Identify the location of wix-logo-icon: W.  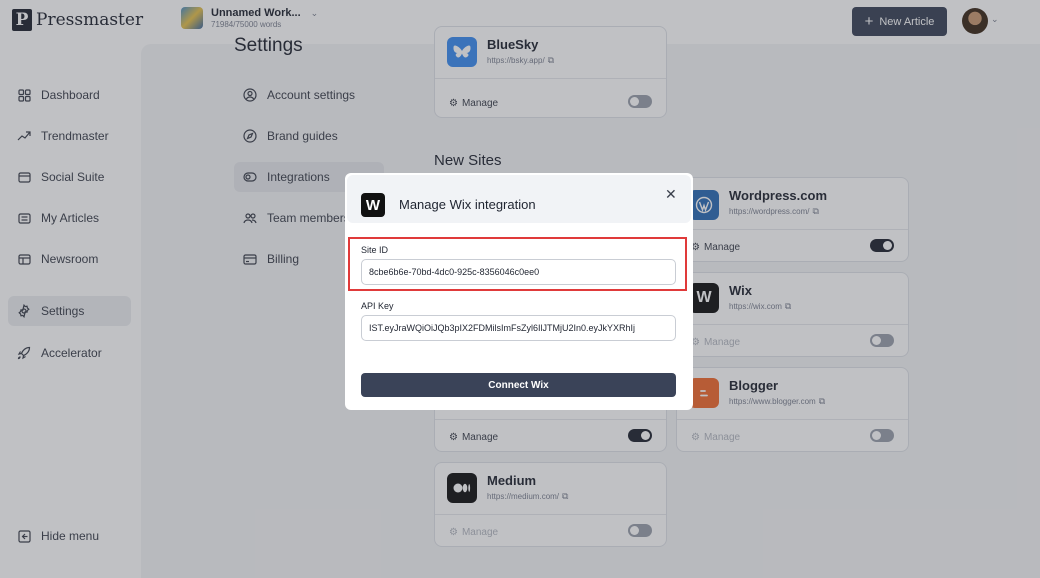
(373, 205).